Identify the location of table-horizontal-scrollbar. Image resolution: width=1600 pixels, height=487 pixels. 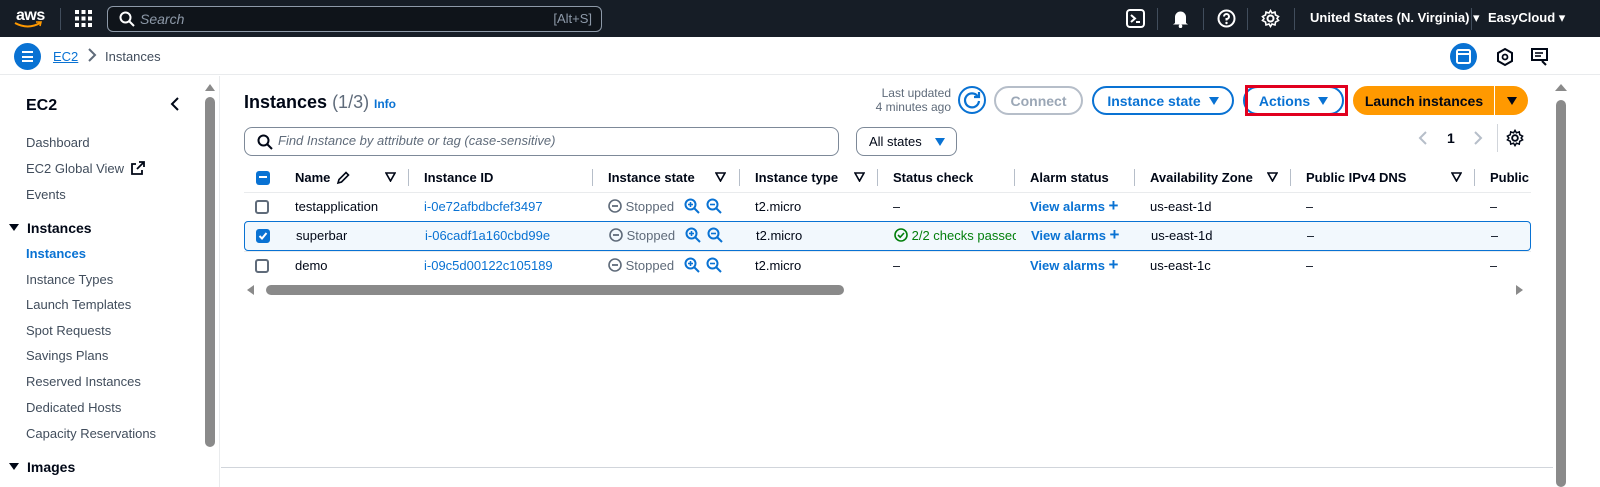
(888, 290).